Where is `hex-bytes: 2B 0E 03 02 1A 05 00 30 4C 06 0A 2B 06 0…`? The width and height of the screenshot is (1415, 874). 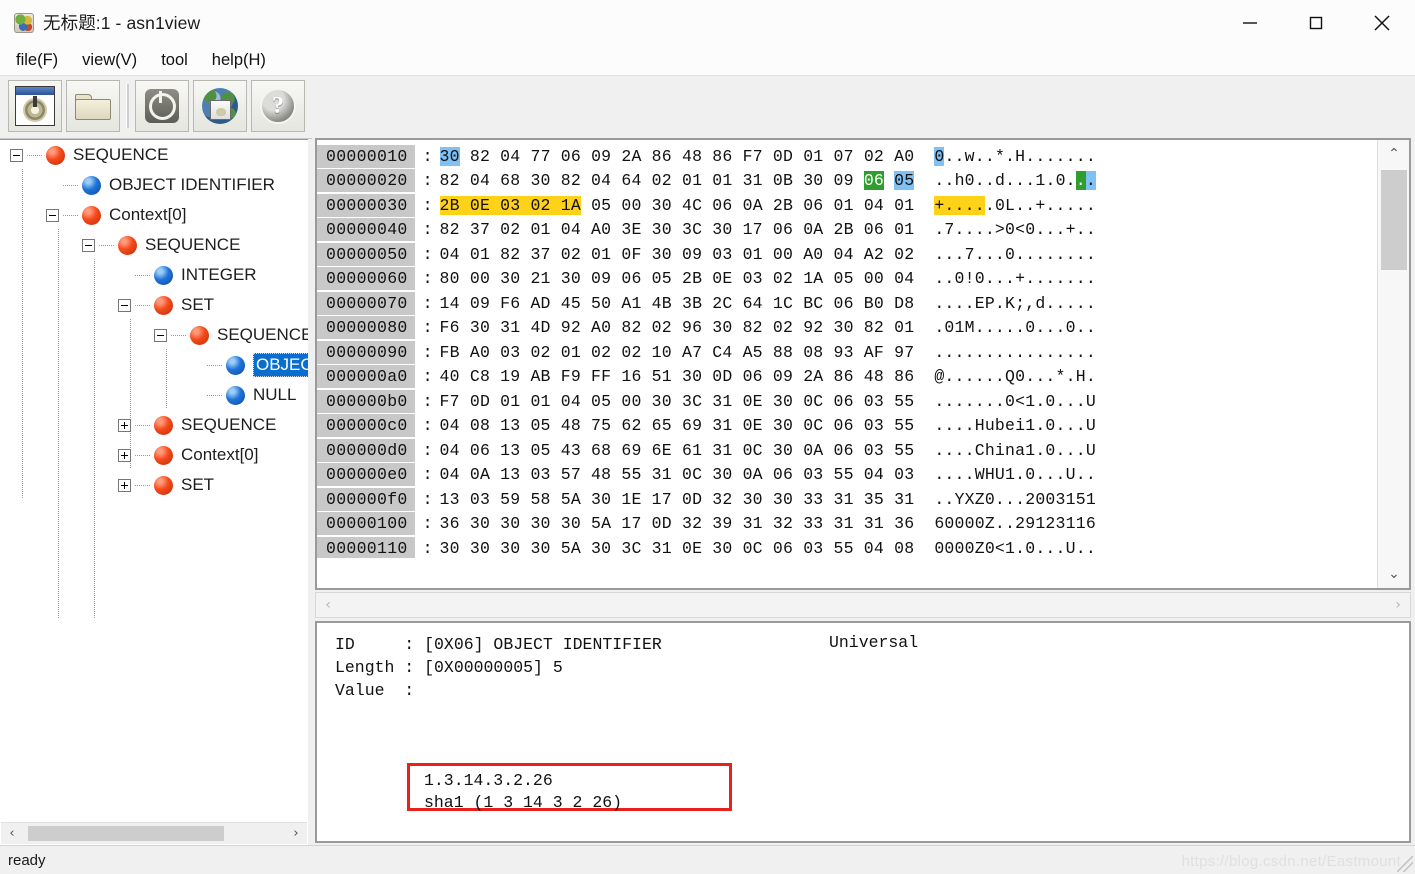 hex-bytes: 2B 0E 03 02 1A 05 00 30 4C 06 0A 2B 06 0… is located at coordinates (677, 205).